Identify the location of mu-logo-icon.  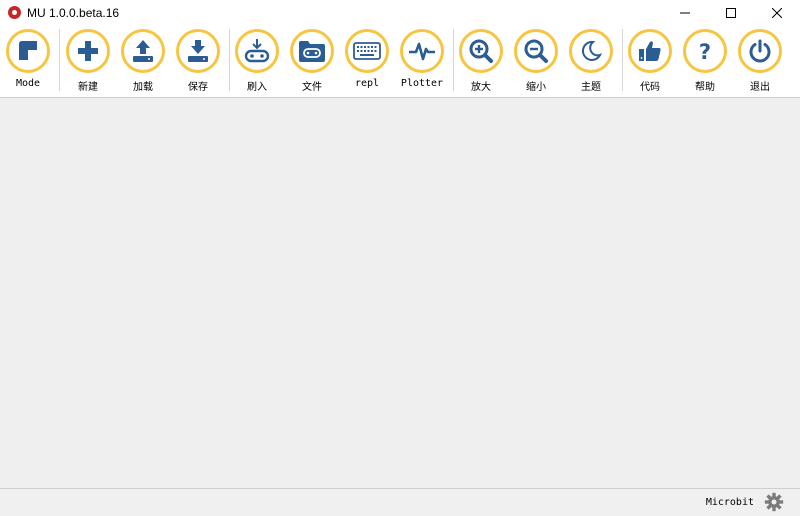
(14, 12).